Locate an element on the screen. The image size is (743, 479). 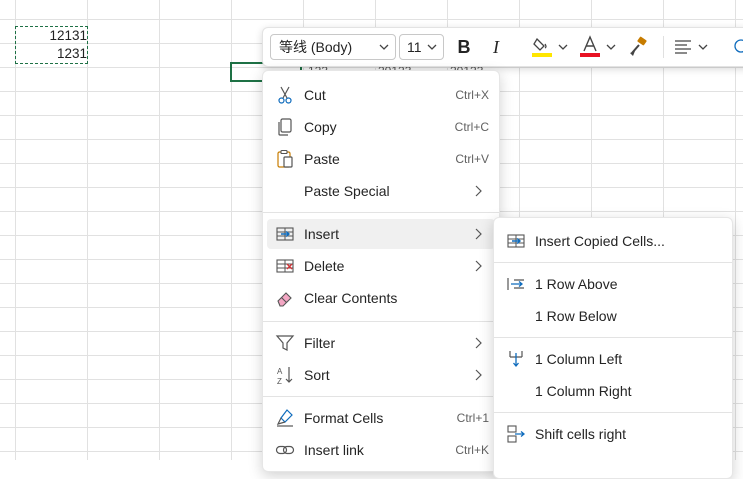
font-size-dropdown: 11 is located at coordinates (421, 47).